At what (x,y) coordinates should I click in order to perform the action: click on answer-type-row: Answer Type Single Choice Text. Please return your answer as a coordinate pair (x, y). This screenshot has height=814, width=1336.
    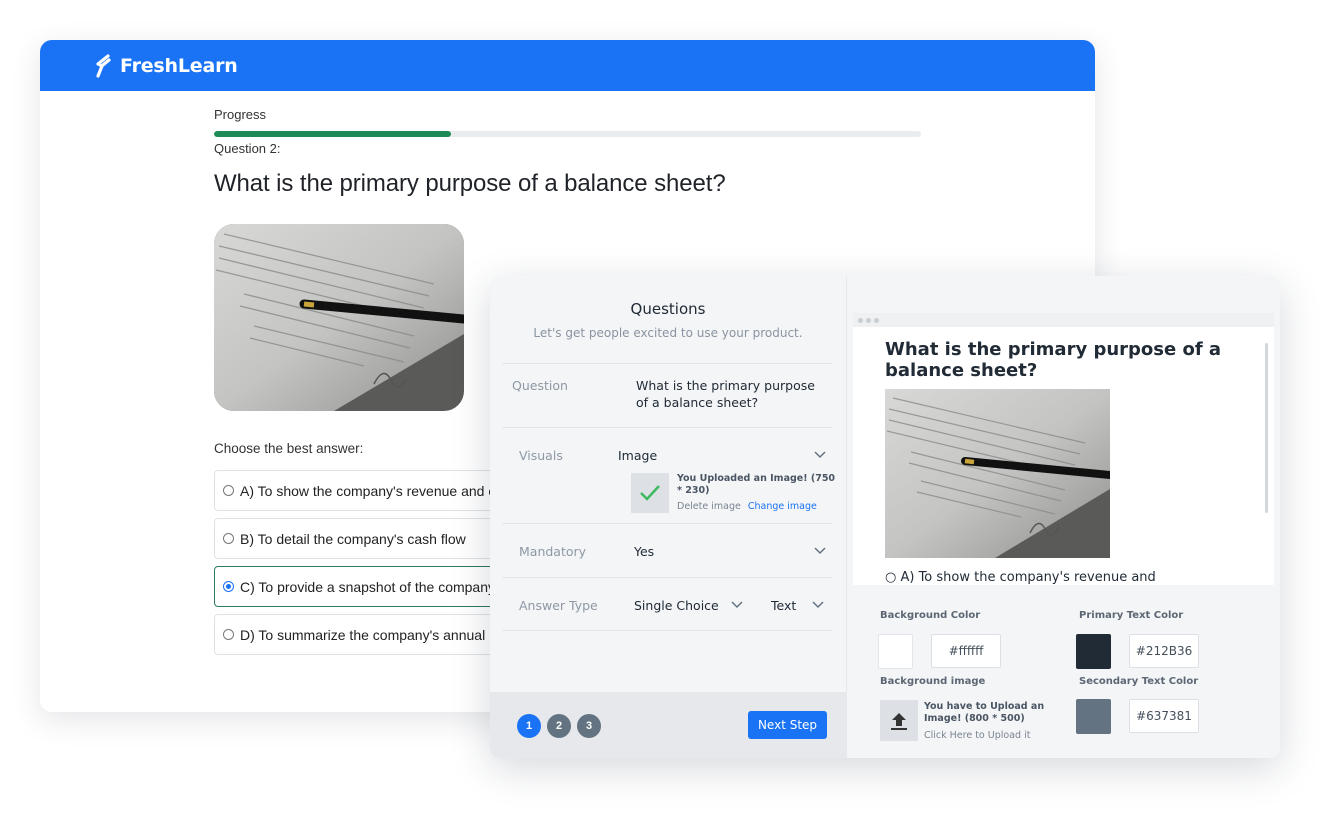
    Looking at the image, I should click on (667, 604).